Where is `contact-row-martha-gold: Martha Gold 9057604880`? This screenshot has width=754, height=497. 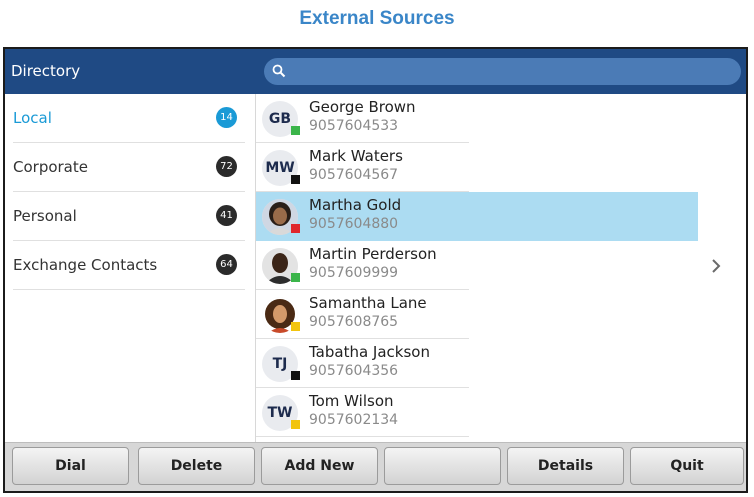
contact-row-martha-gold: Martha Gold 9057604880 is located at coordinates (477, 216).